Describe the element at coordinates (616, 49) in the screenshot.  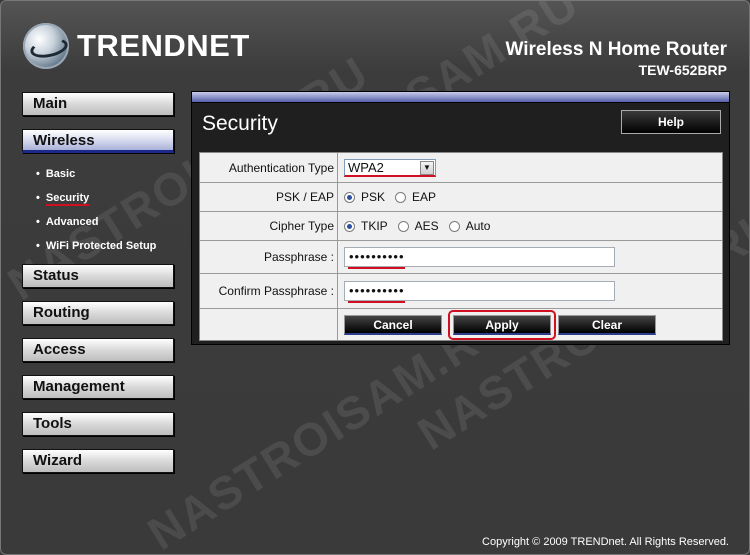
I see `product-name: Wireless N Home Router` at that location.